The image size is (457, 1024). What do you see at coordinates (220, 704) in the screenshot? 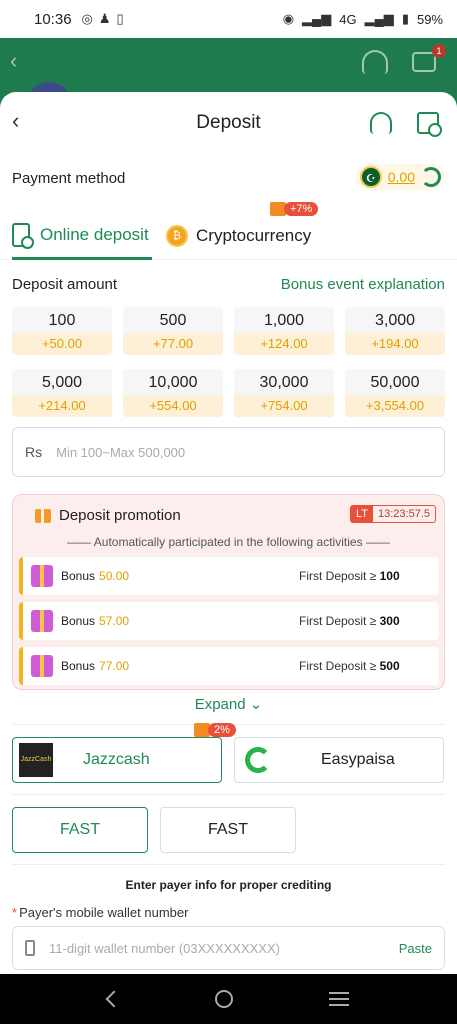
I see `expand-label: Expand` at bounding box center [220, 704].